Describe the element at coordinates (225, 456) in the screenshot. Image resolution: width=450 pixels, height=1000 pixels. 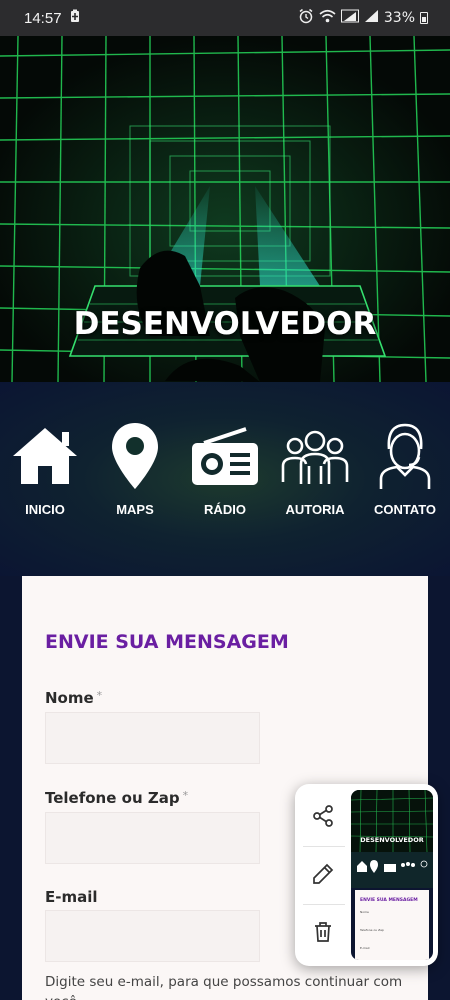
I see `radio-icon` at that location.